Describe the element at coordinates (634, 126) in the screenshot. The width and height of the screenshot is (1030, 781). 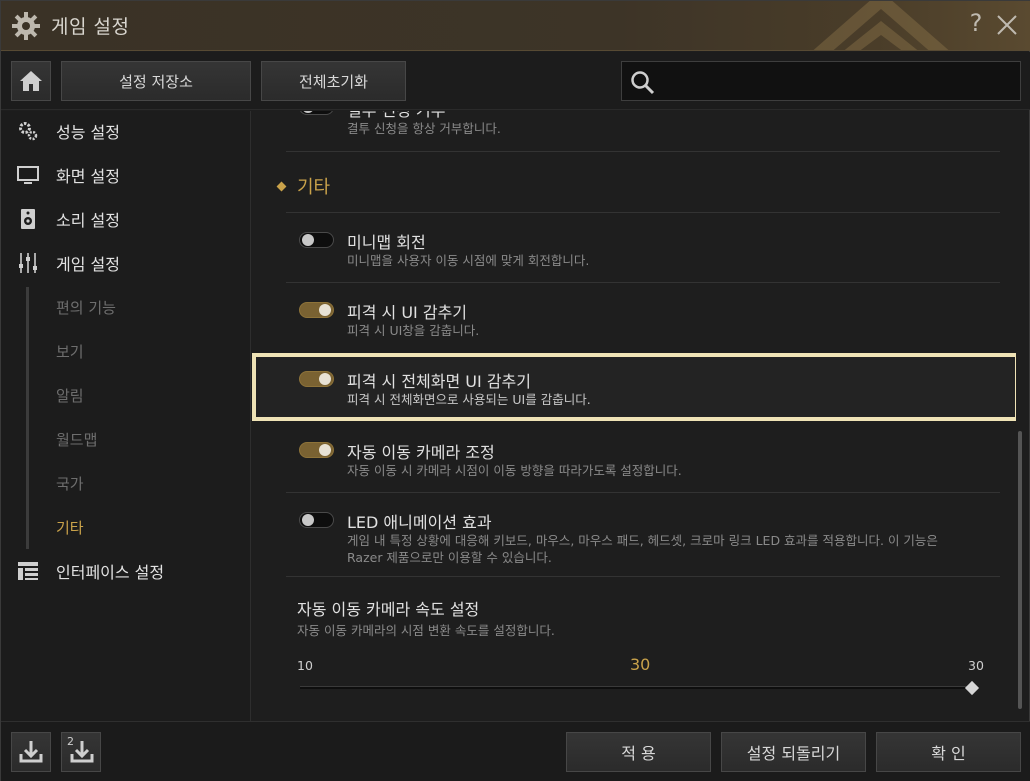
I see `option-row-duel-refuse: 결투 신청 거부 결투 신청을 항상 거부합니다.` at that location.